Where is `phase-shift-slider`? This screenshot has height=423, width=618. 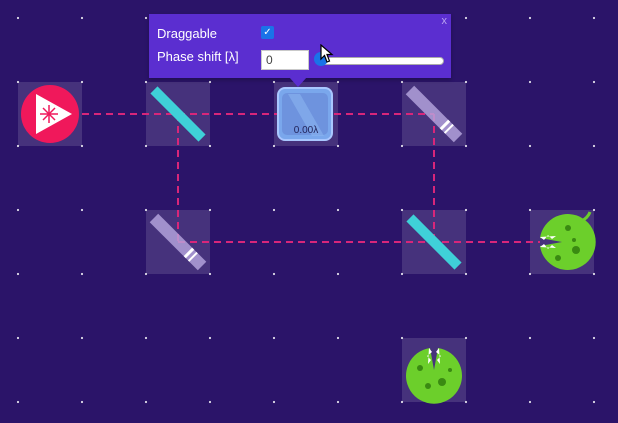 phase-shift-slider is located at coordinates (380, 61).